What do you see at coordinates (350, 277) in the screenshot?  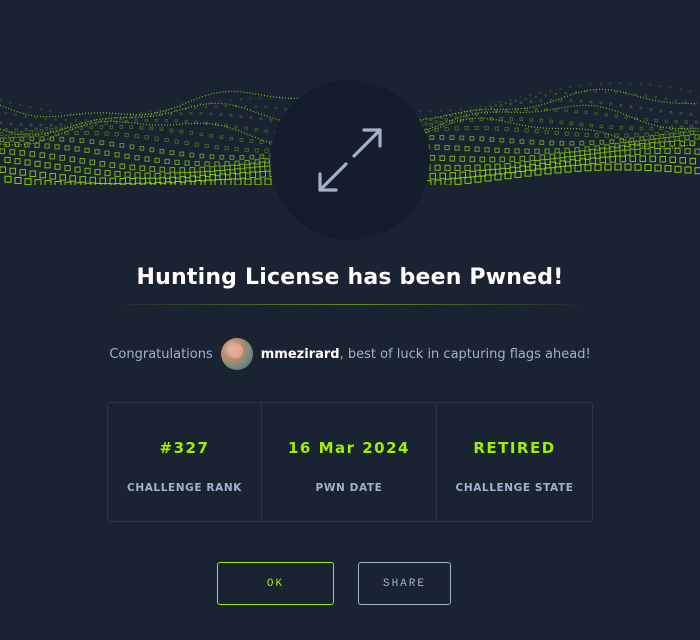 I see `page-title: Hunting License has been Pwned!` at bounding box center [350, 277].